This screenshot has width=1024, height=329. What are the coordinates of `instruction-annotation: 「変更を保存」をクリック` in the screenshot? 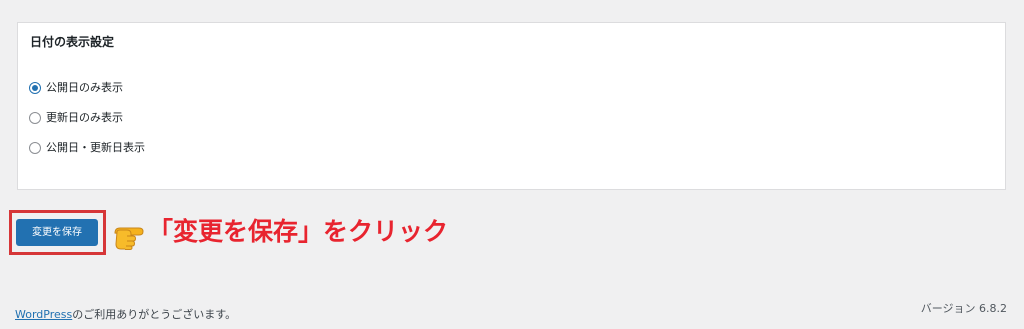 It's located at (298, 231).